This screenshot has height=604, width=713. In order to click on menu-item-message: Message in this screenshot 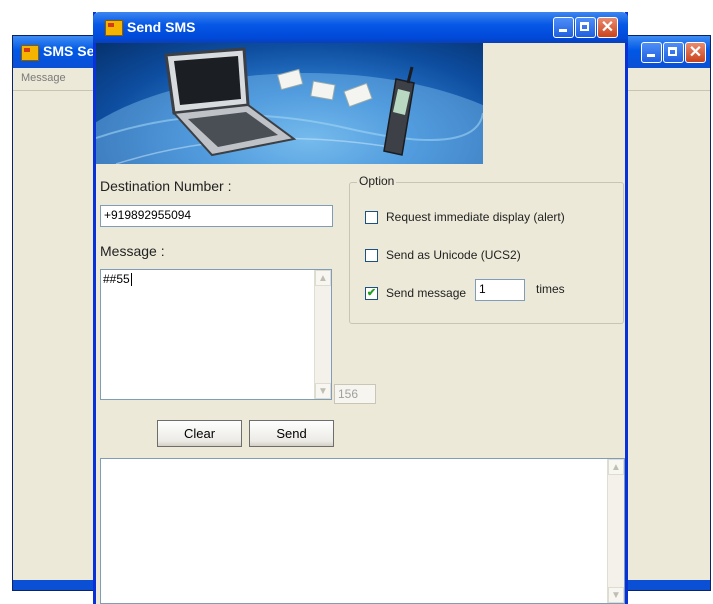, I will do `click(43, 78)`.